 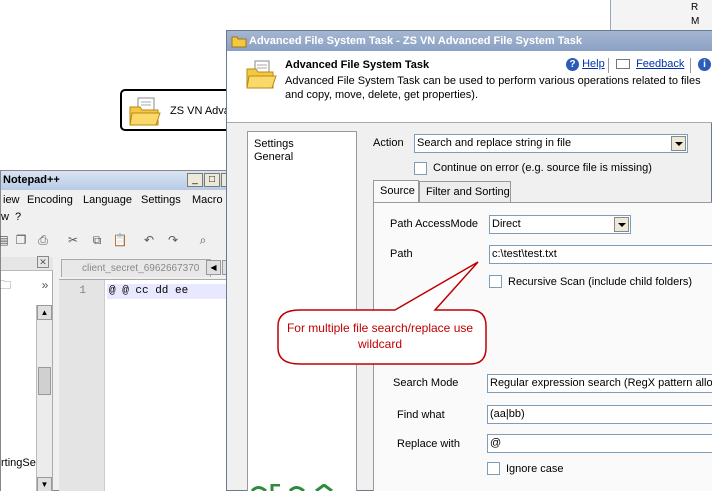 I want to click on print-icon: ⎙, so click(x=43, y=240).